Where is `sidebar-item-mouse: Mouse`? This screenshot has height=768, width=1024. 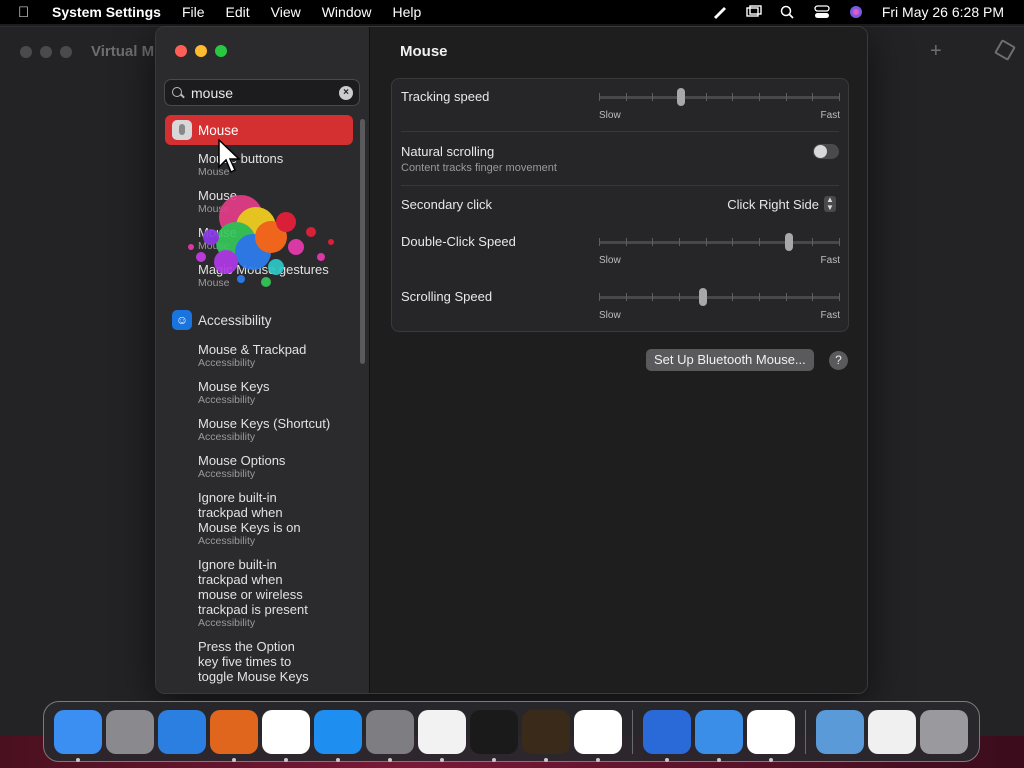
sidebar-item-mouse: Mouse is located at coordinates (259, 130).